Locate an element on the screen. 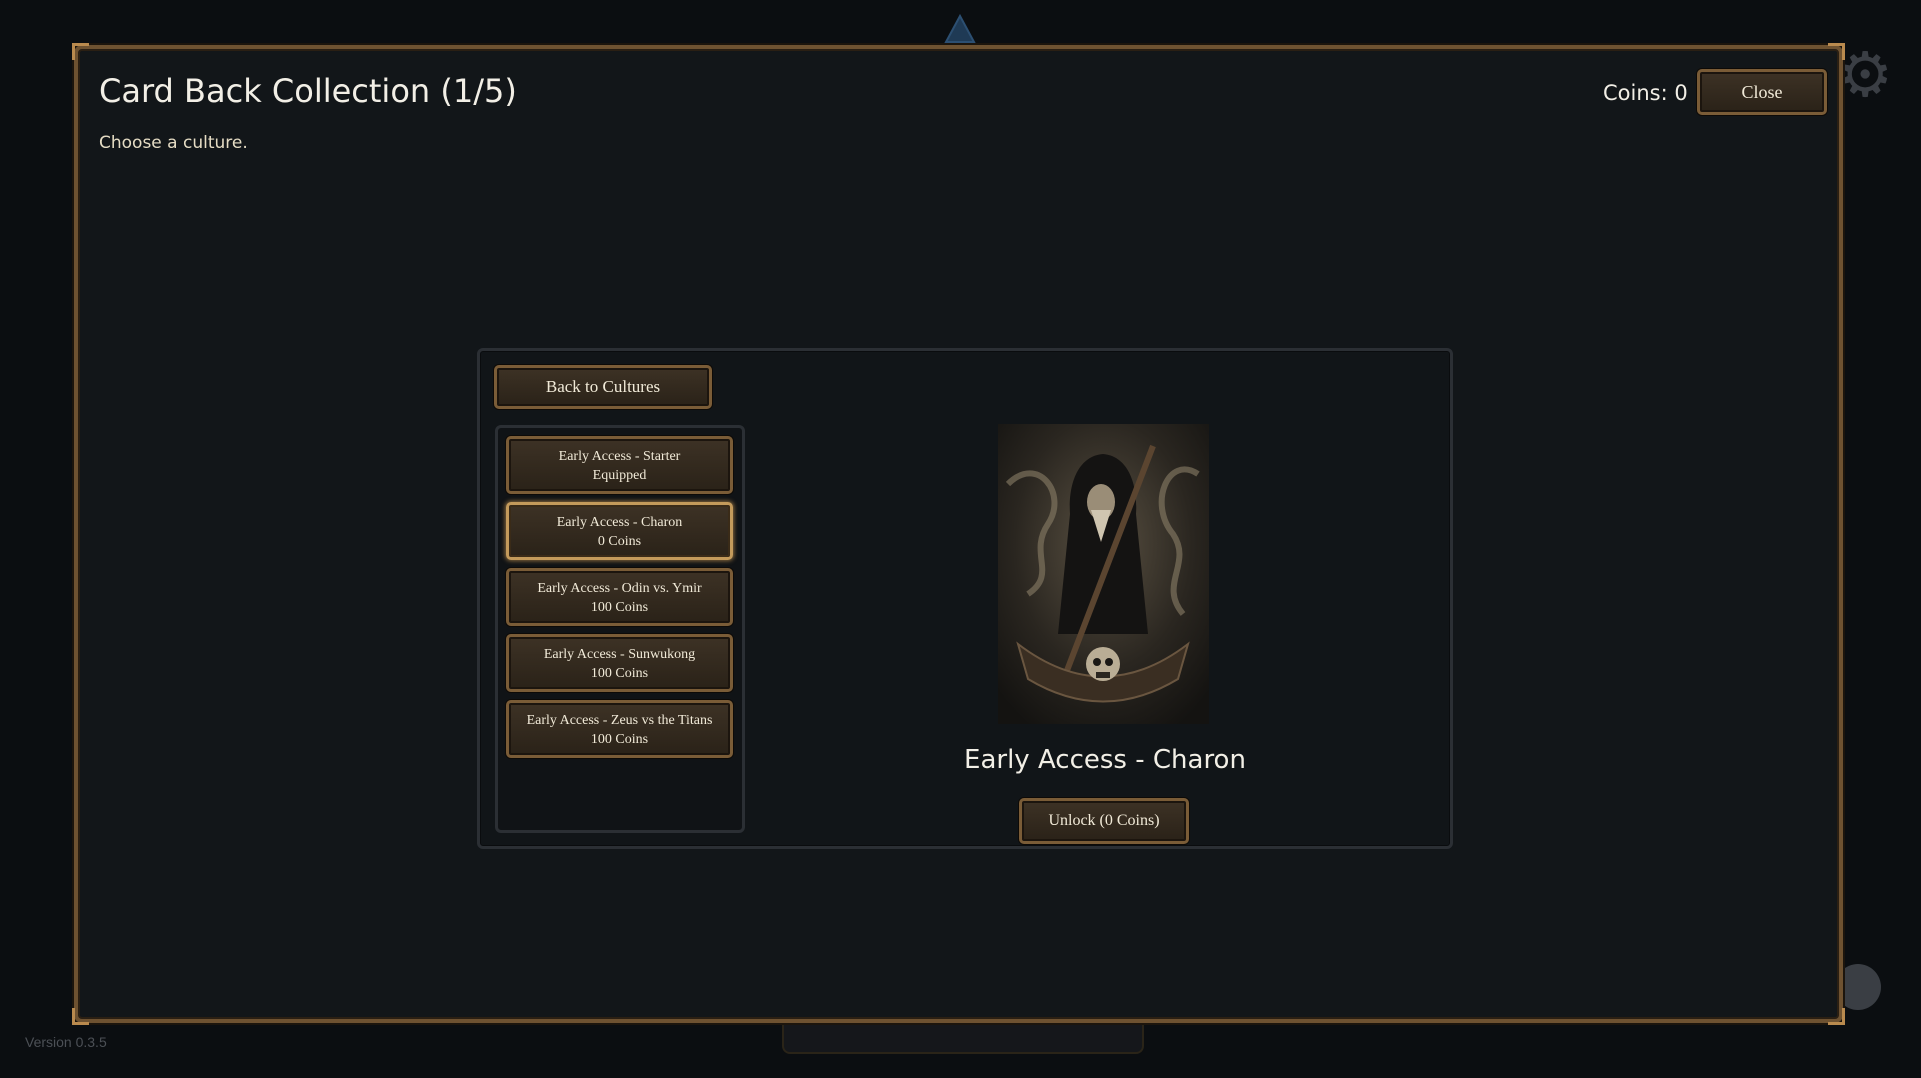 This screenshot has width=1921, height=1078. unlock-button: Unlock (0 Coins) is located at coordinates (1104, 821).